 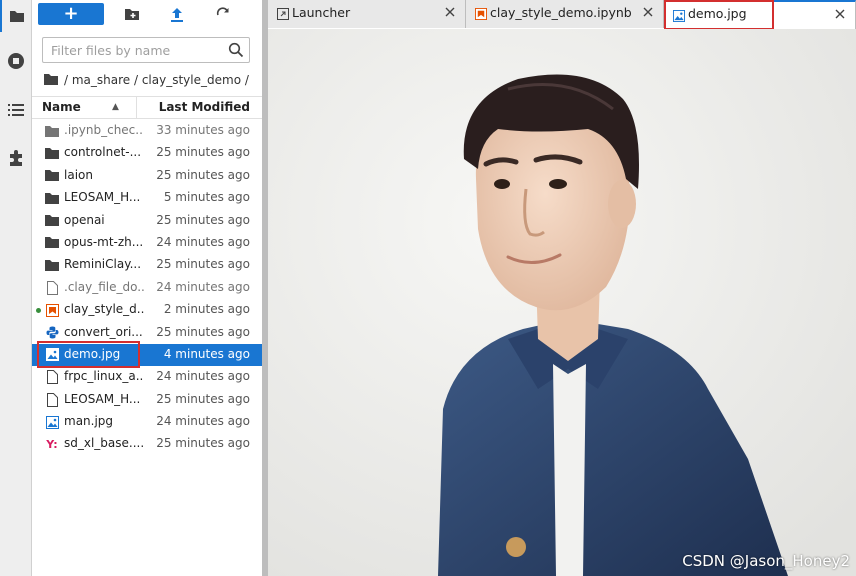 I want to click on list-item: .ipynb_chec... 33 minutes ago, so click(x=147, y=131).